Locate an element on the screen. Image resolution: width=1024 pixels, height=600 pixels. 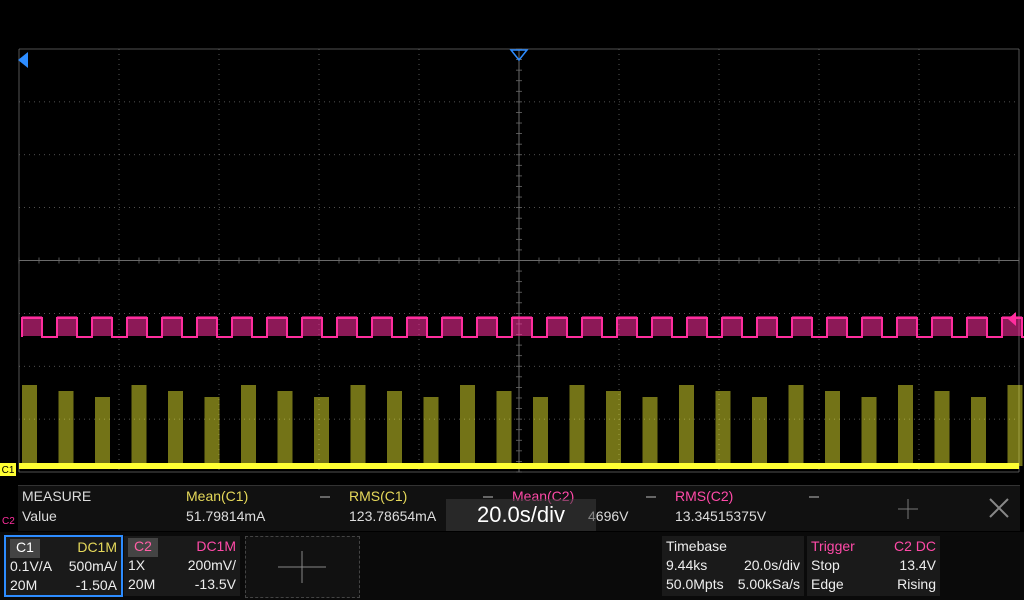
ch1-scale: 500mA/ is located at coordinates (92, 566).